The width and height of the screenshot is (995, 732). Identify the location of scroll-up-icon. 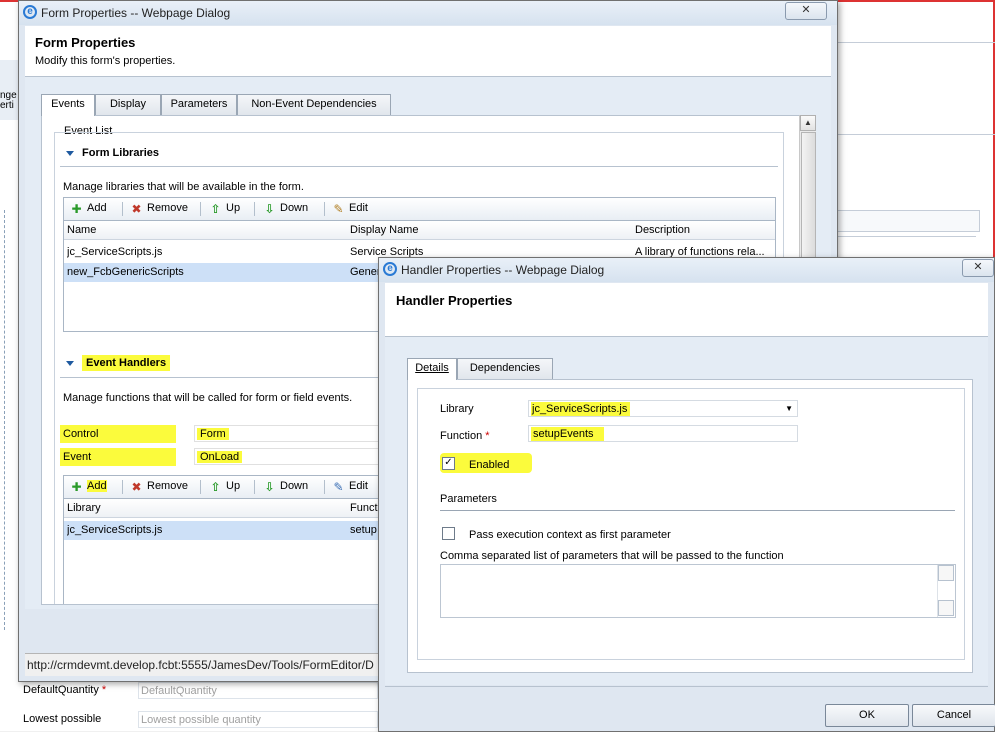
(946, 573).